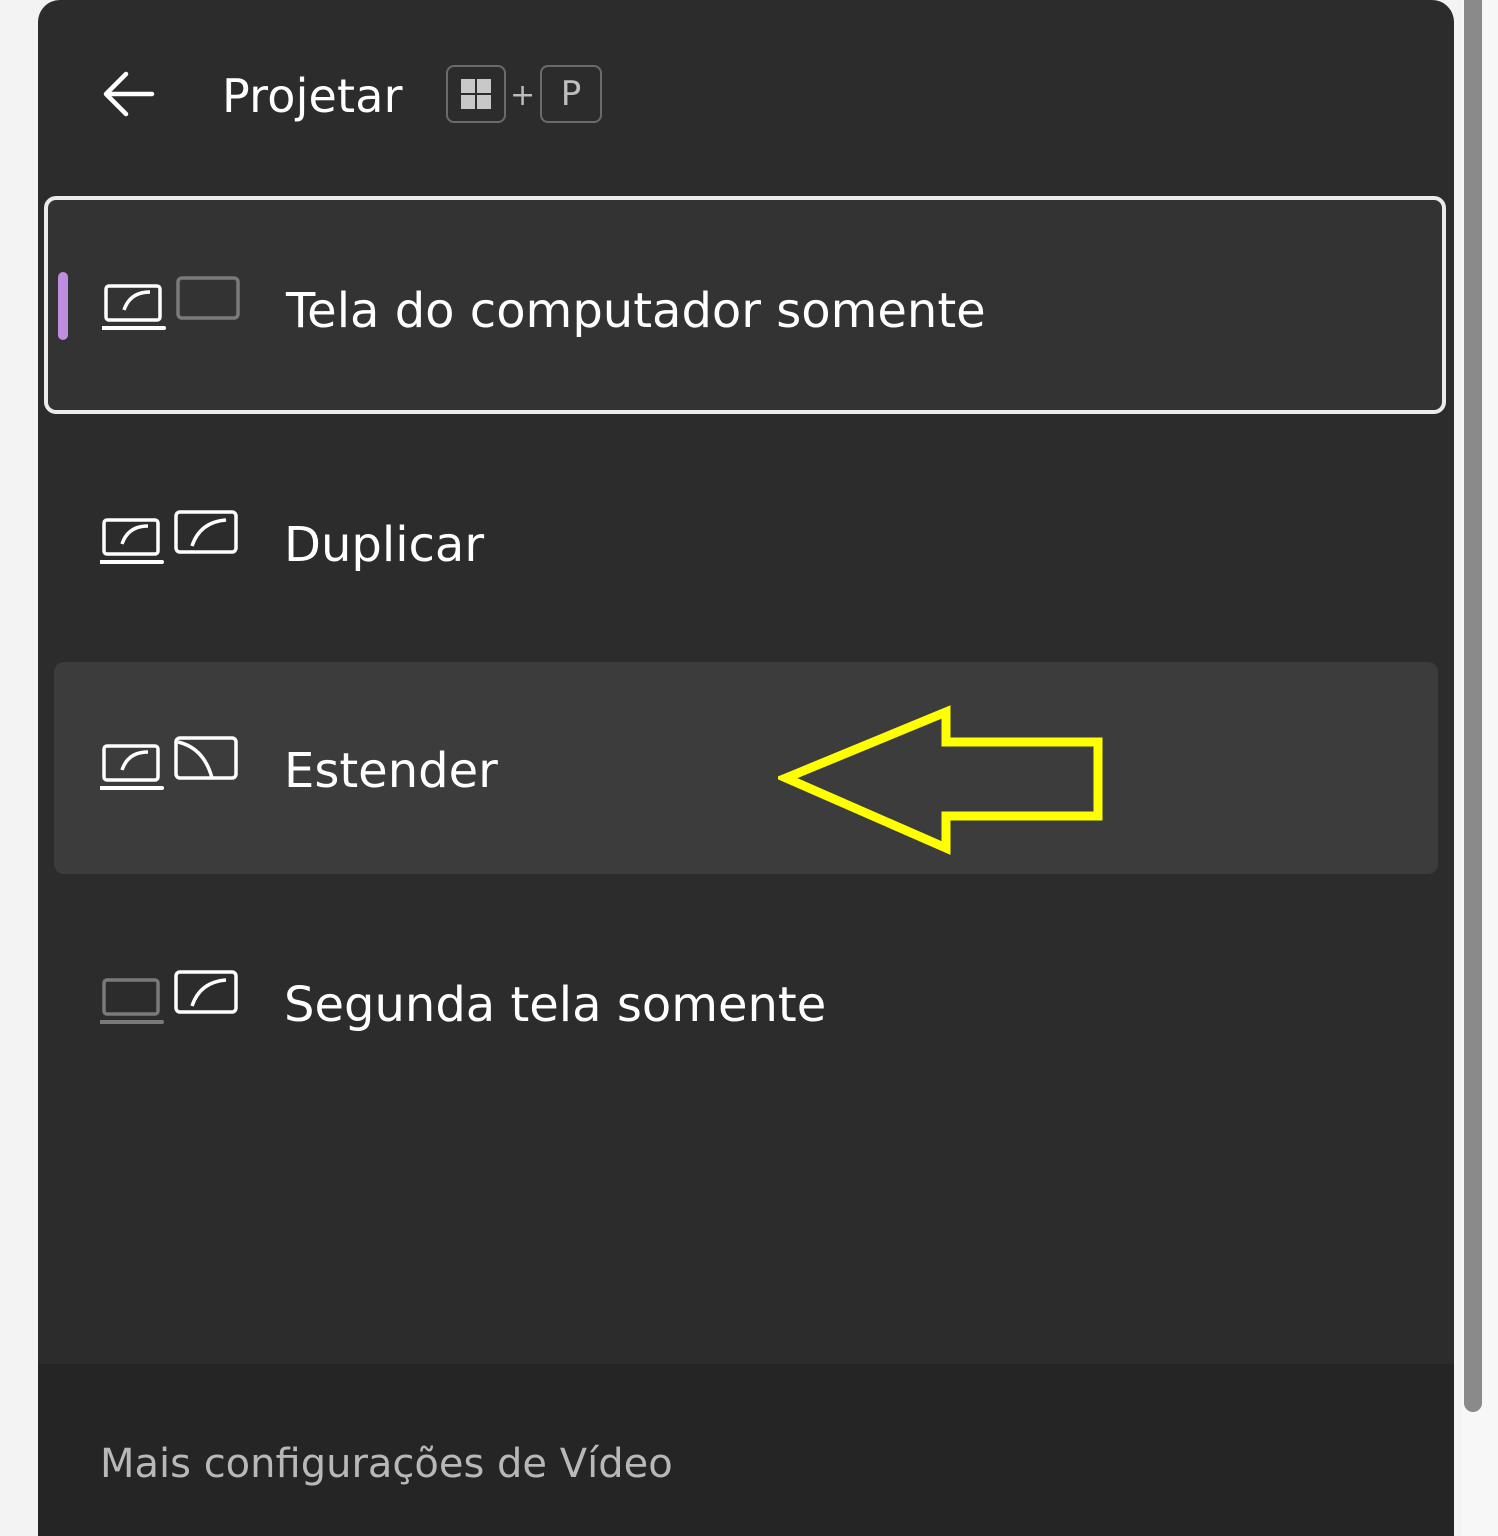 This screenshot has width=1498, height=1536. I want to click on back-button, so click(128, 94).